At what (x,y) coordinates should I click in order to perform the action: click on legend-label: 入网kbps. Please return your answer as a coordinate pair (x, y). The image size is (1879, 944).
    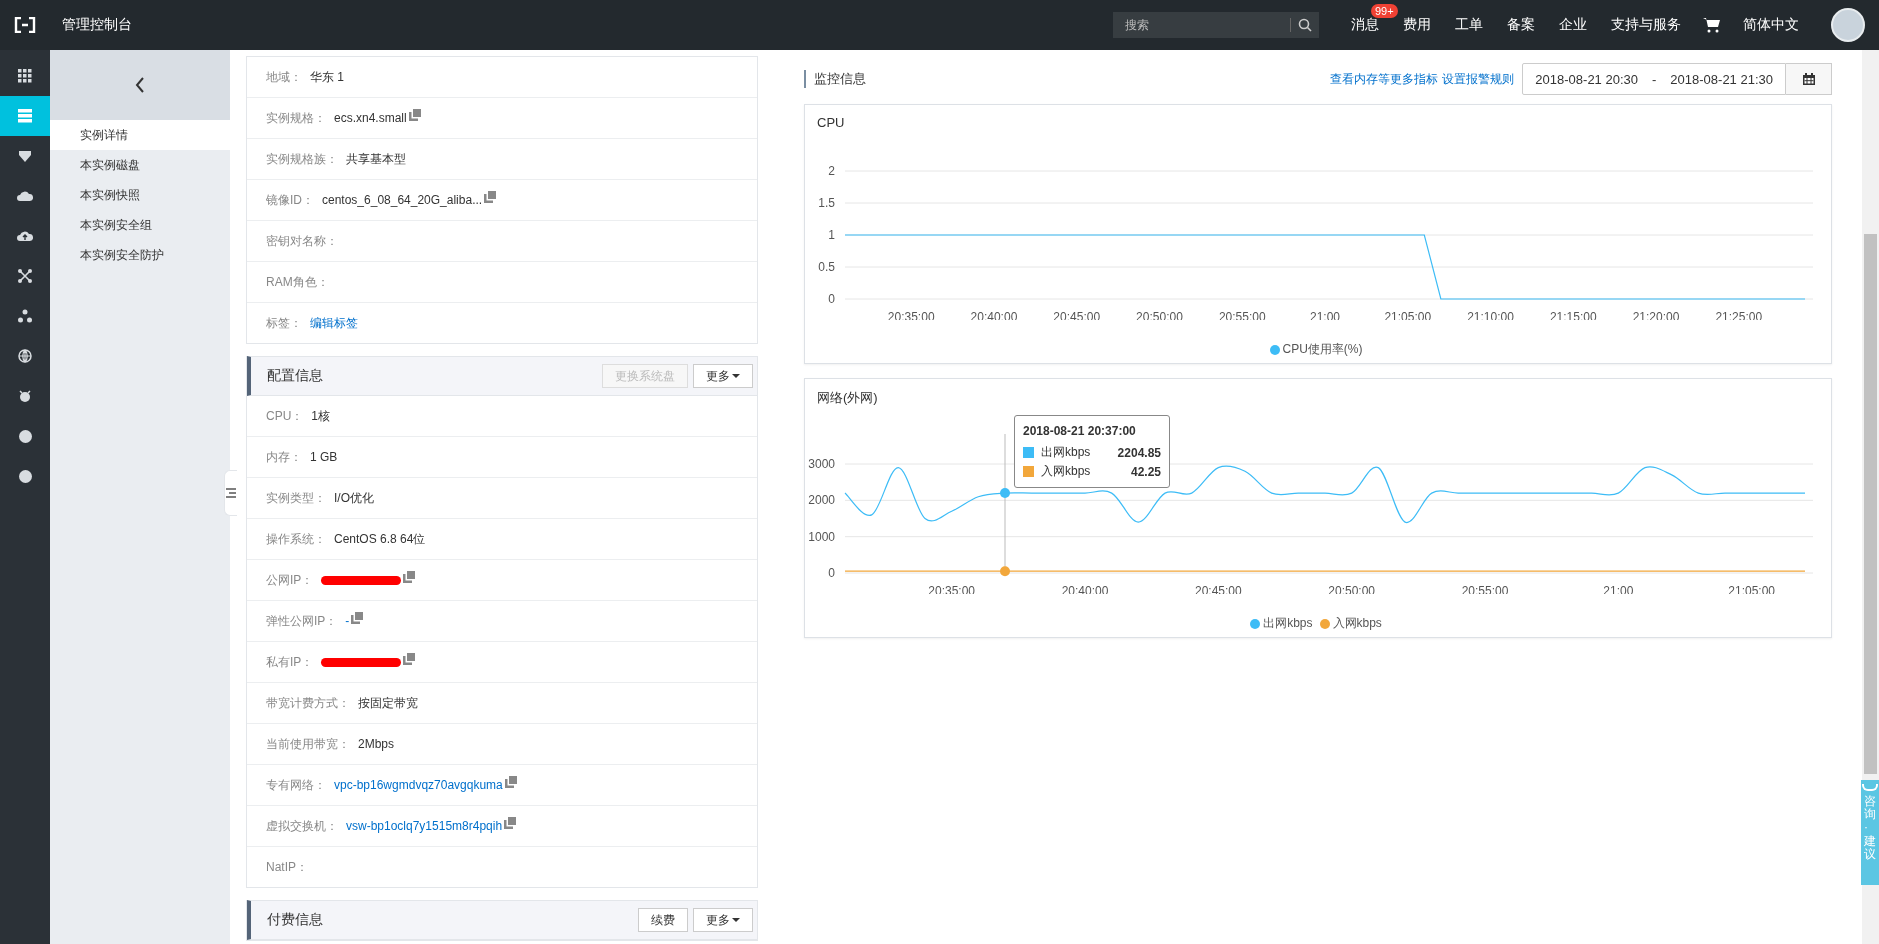
    Looking at the image, I should click on (1357, 623).